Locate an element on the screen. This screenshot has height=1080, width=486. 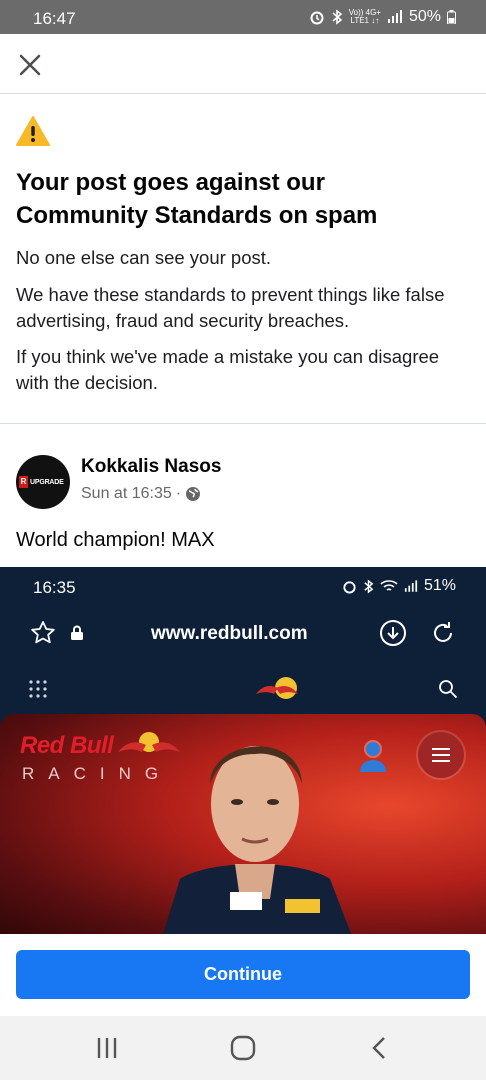
navigation-bar is located at coordinates (243, 1048).